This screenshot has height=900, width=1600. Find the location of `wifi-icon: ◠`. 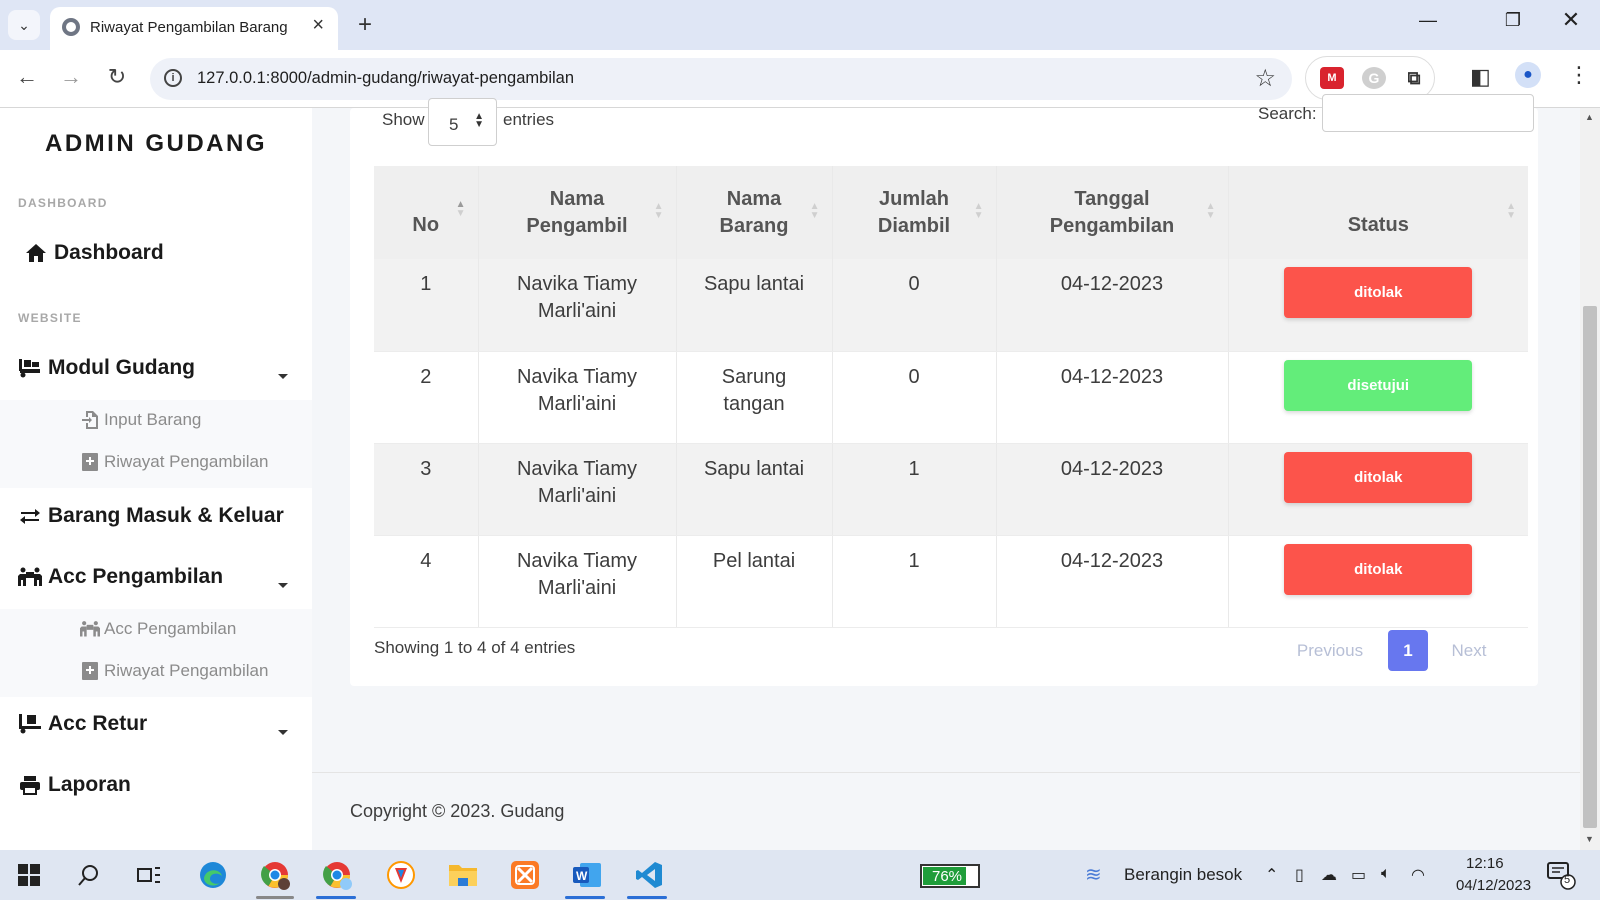

wifi-icon: ◠ is located at coordinates (1418, 875).